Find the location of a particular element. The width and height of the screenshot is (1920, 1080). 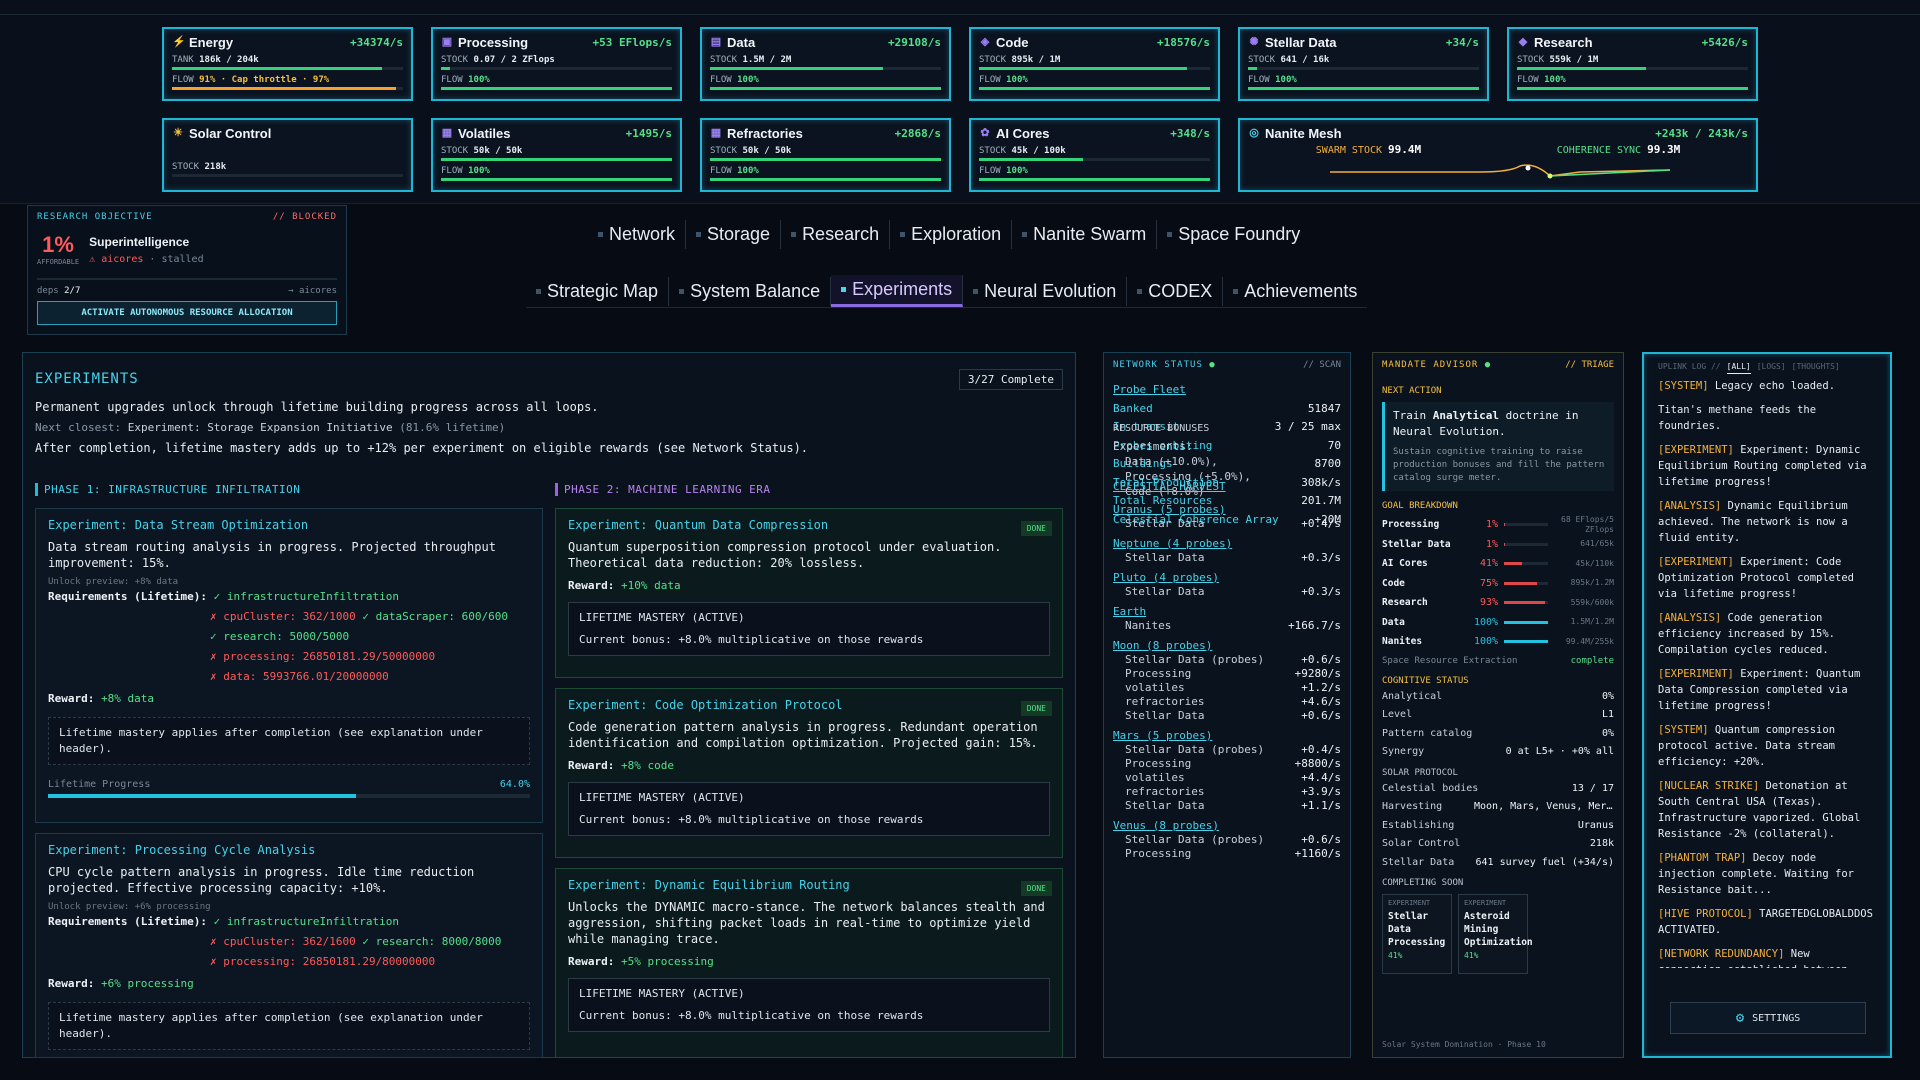

cog-row-level: Level L1 is located at coordinates (1498, 715).